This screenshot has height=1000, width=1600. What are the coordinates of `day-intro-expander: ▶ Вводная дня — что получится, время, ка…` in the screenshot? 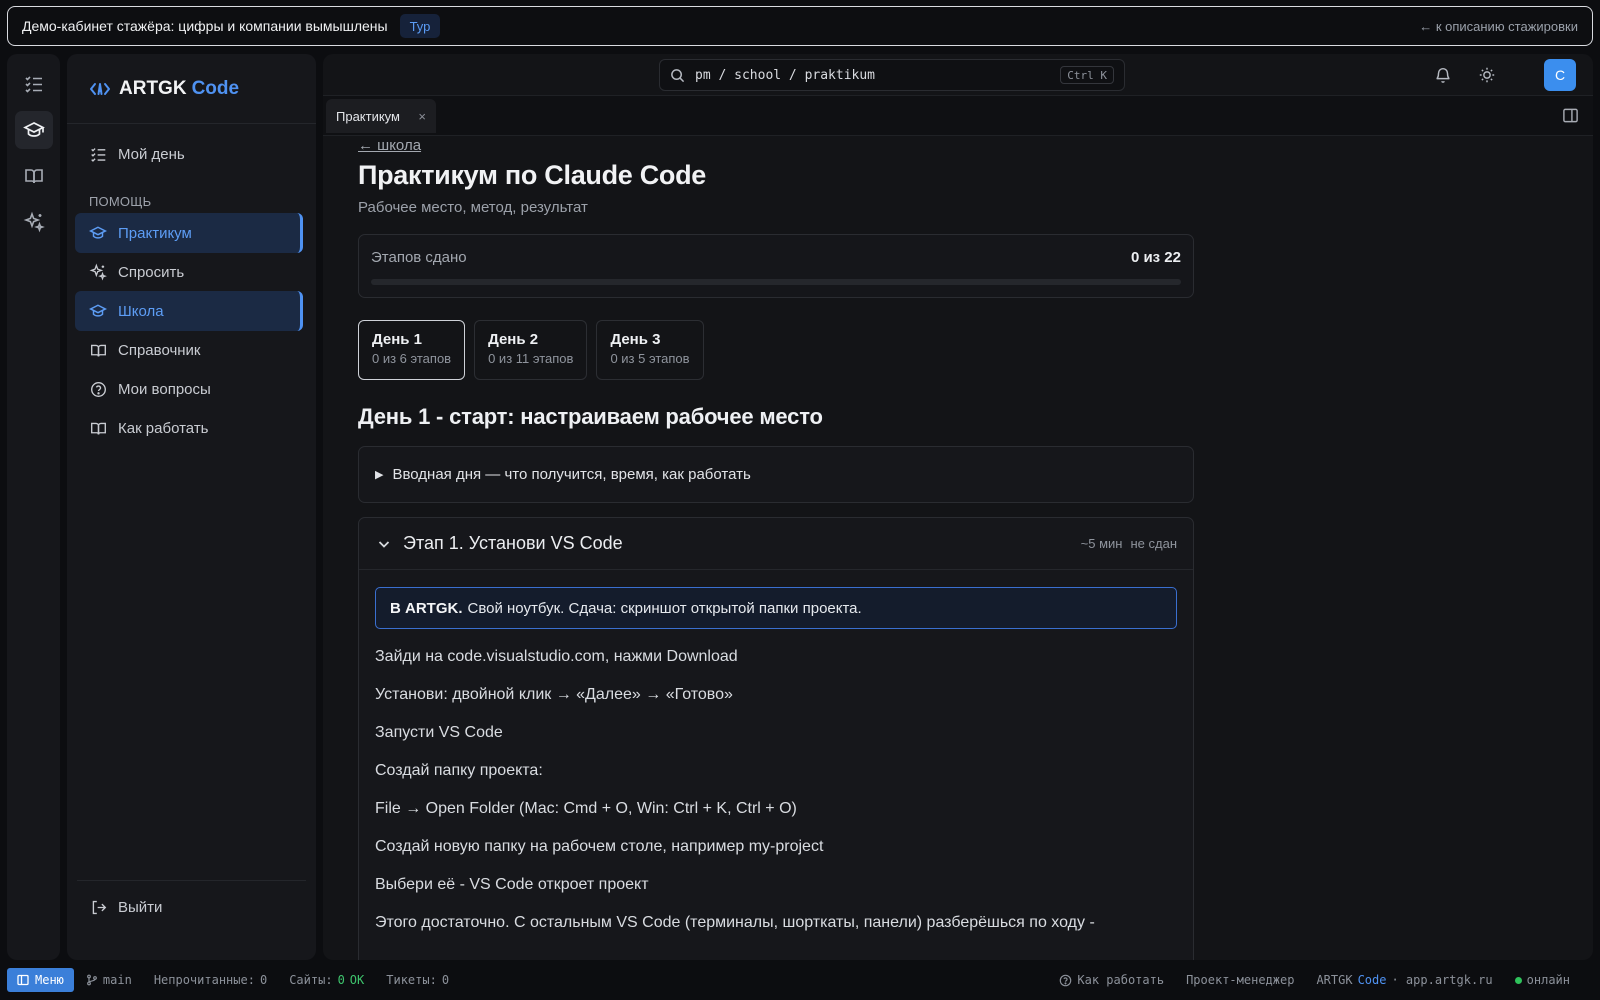 It's located at (776, 474).